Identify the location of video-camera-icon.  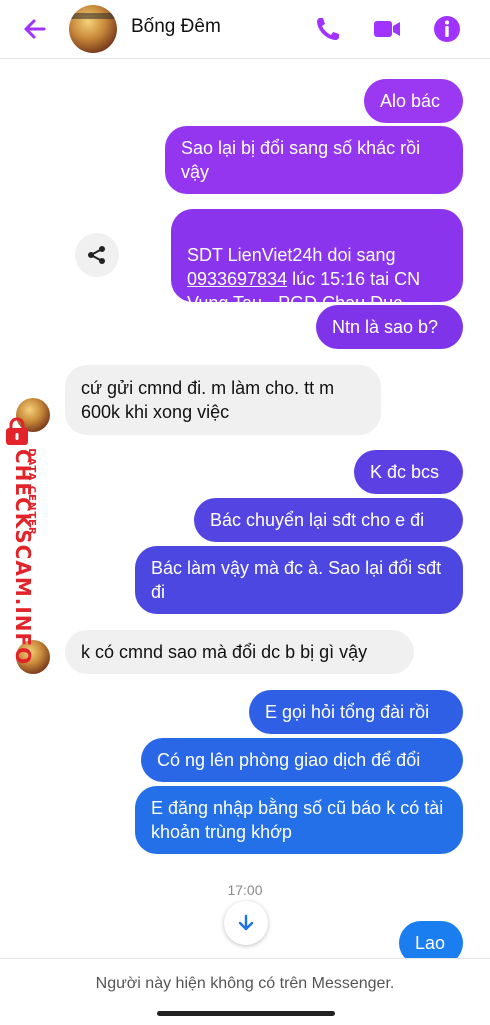
(387, 29).